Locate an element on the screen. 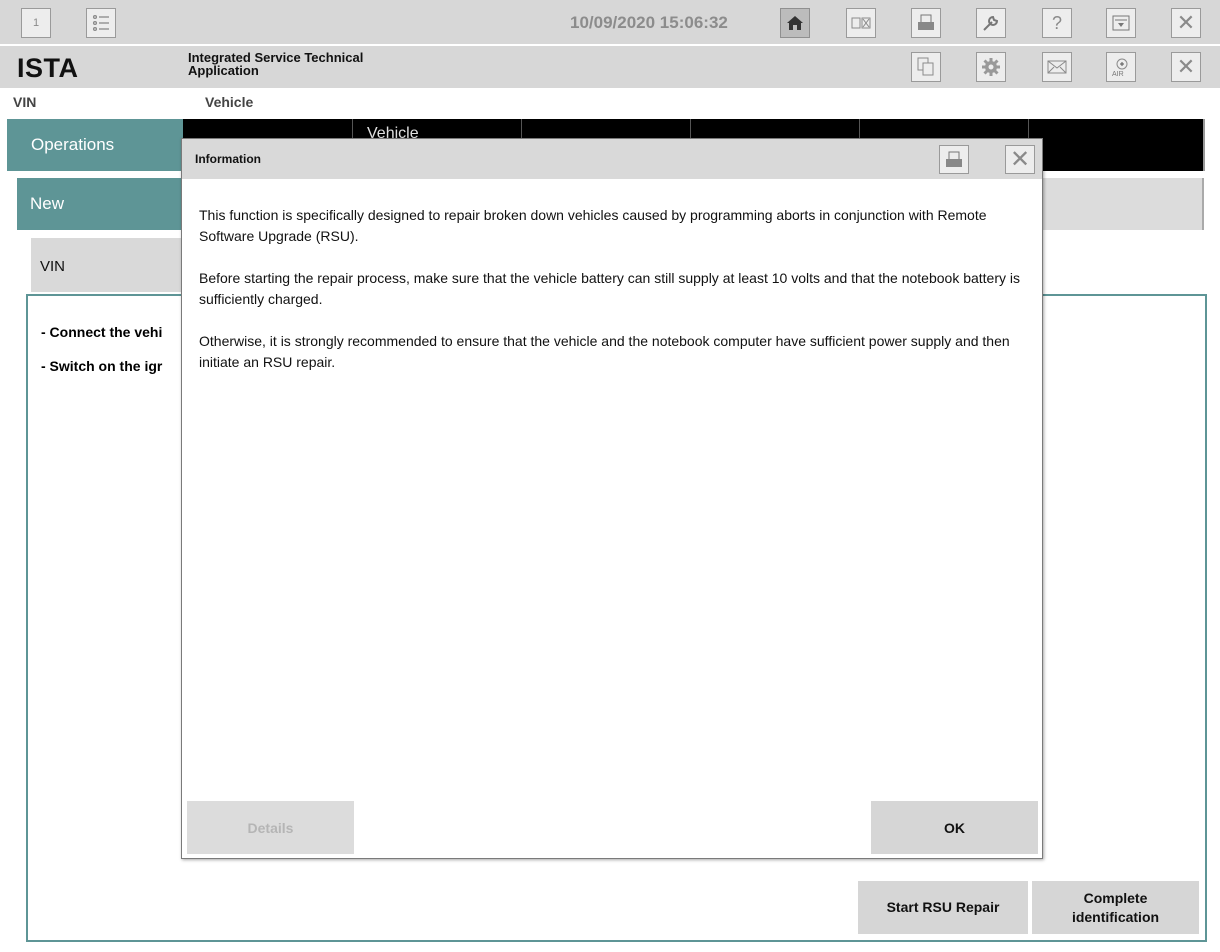 Image resolution: width=1220 pixels, height=952 pixels. copy-icon-svg is located at coordinates (925, 66).